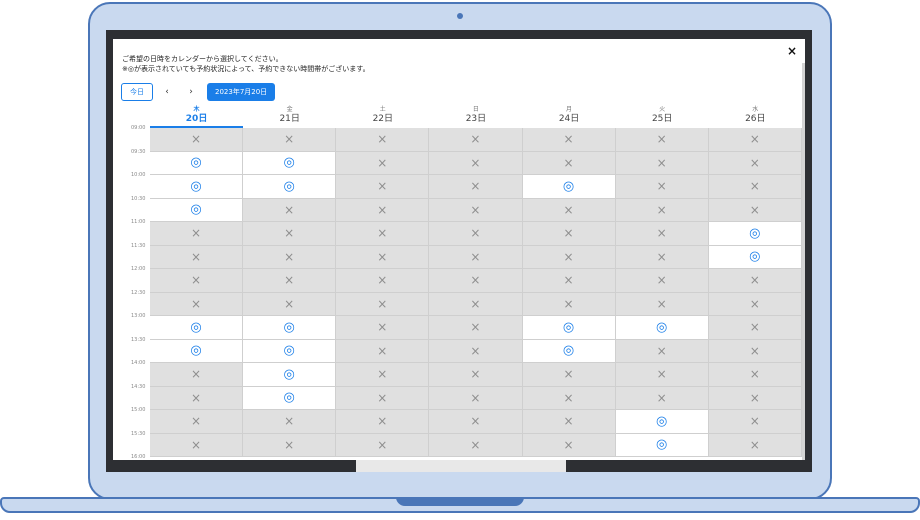  Describe the element at coordinates (383, 119) in the screenshot. I see `day-date: 22日` at that location.